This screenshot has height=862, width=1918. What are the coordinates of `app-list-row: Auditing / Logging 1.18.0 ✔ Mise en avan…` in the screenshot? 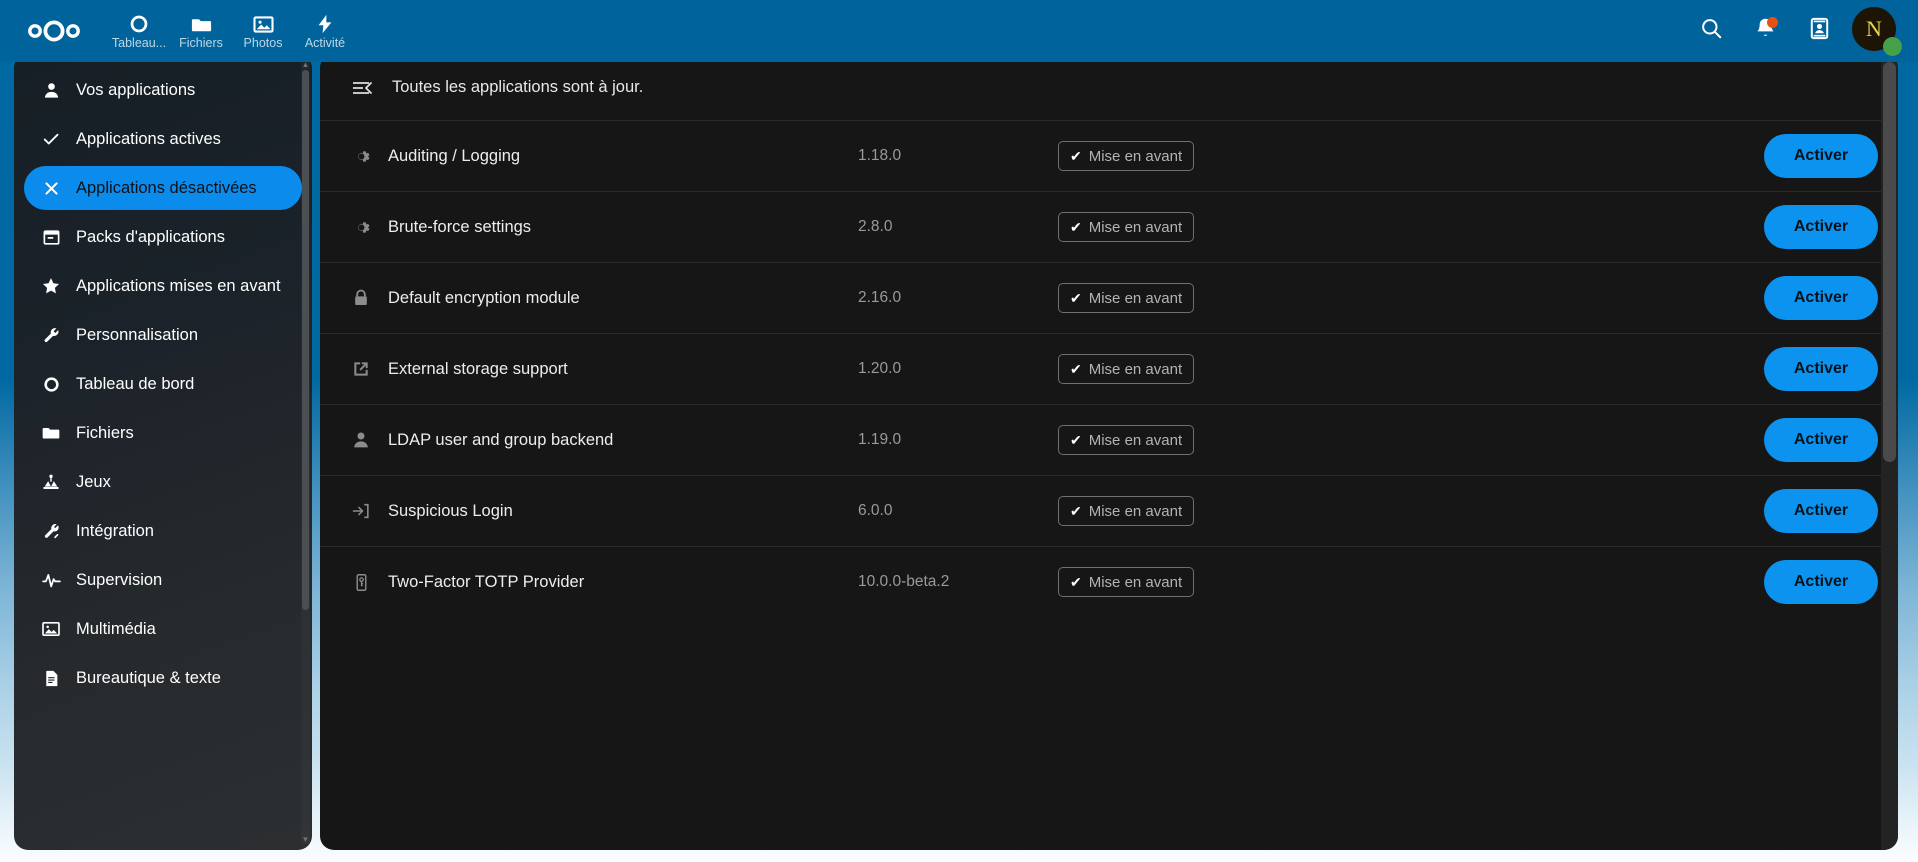 It's located at (1109, 155).